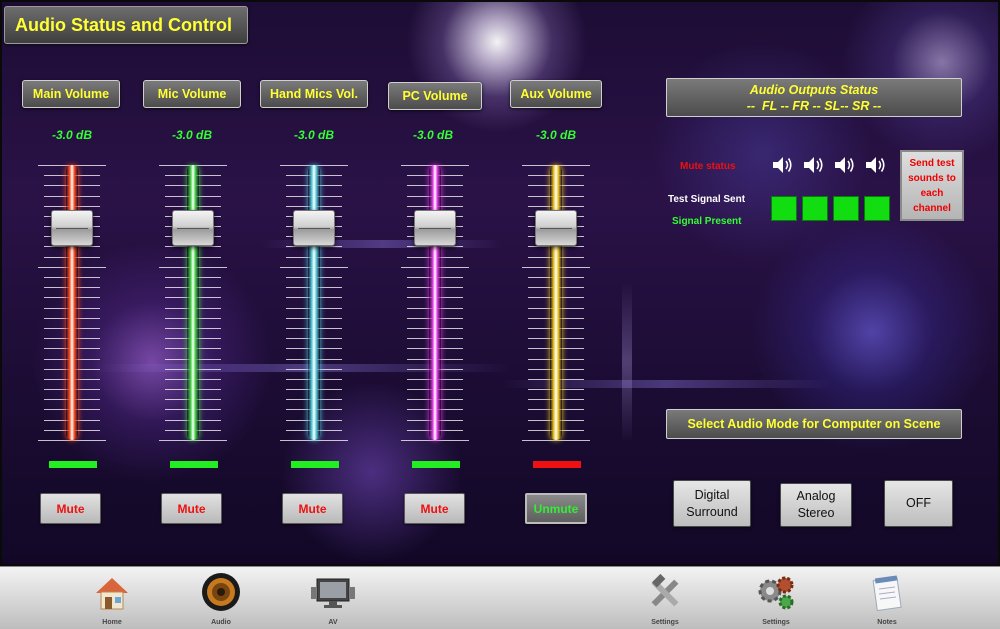 This screenshot has height=629, width=1000. Describe the element at coordinates (877, 208) in the screenshot. I see `signal-indicator-sr` at that location.